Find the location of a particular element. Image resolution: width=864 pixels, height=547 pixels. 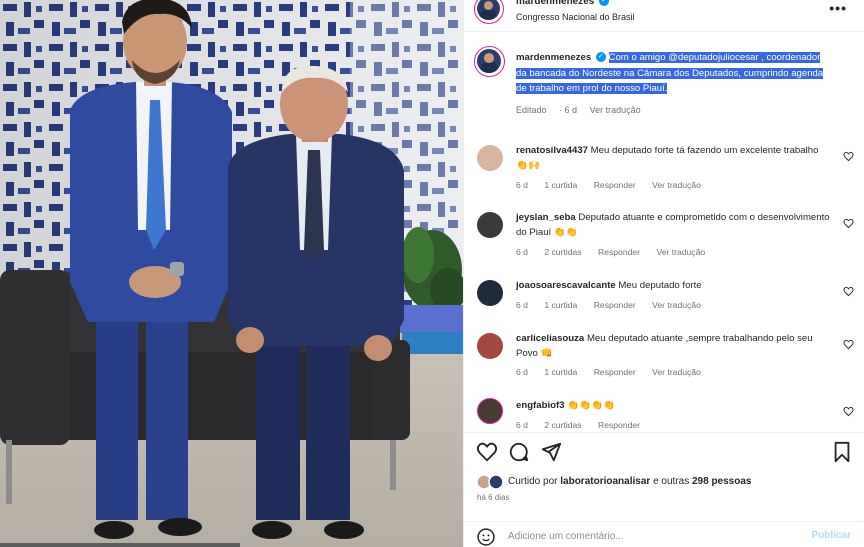

share-icon is located at coordinates (551, 452).